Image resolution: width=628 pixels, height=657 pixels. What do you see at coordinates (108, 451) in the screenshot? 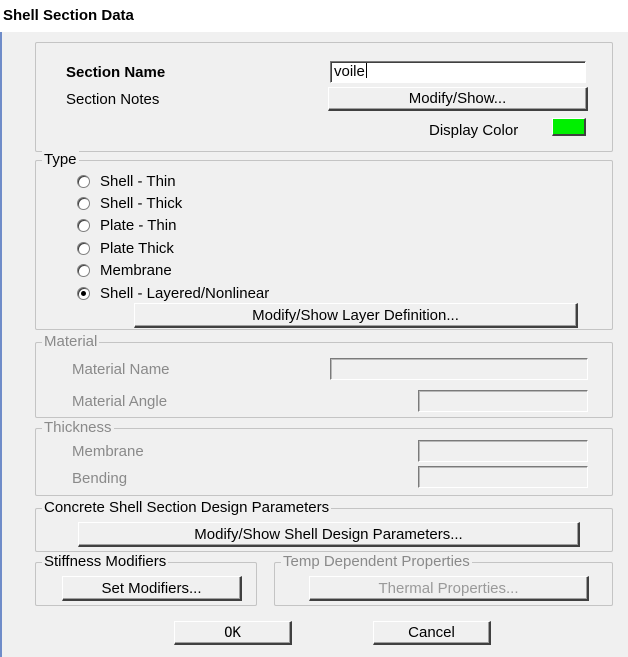
I see `membrane-thickness-label: Membrane` at bounding box center [108, 451].